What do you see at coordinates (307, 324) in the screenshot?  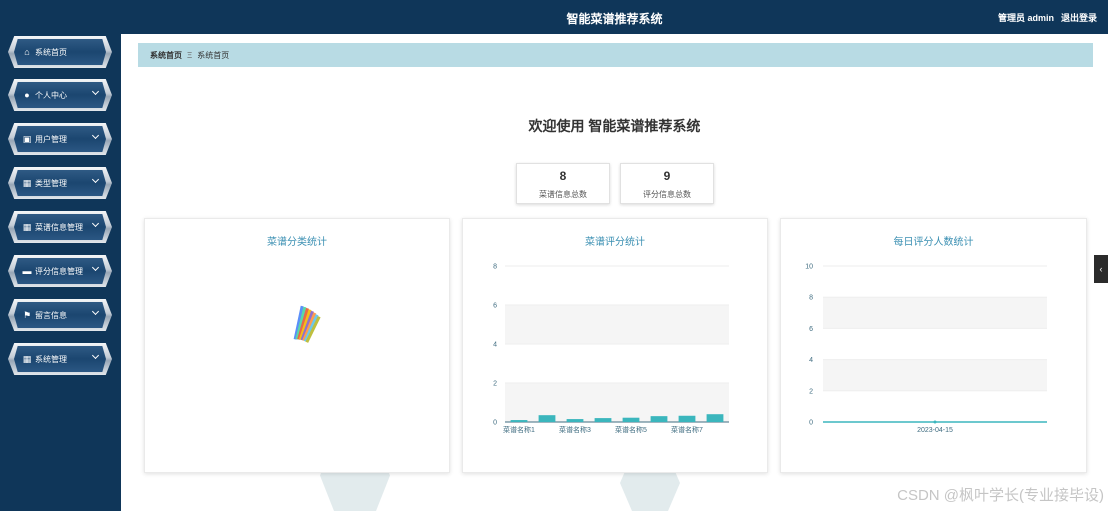 I see `pie-chart` at bounding box center [307, 324].